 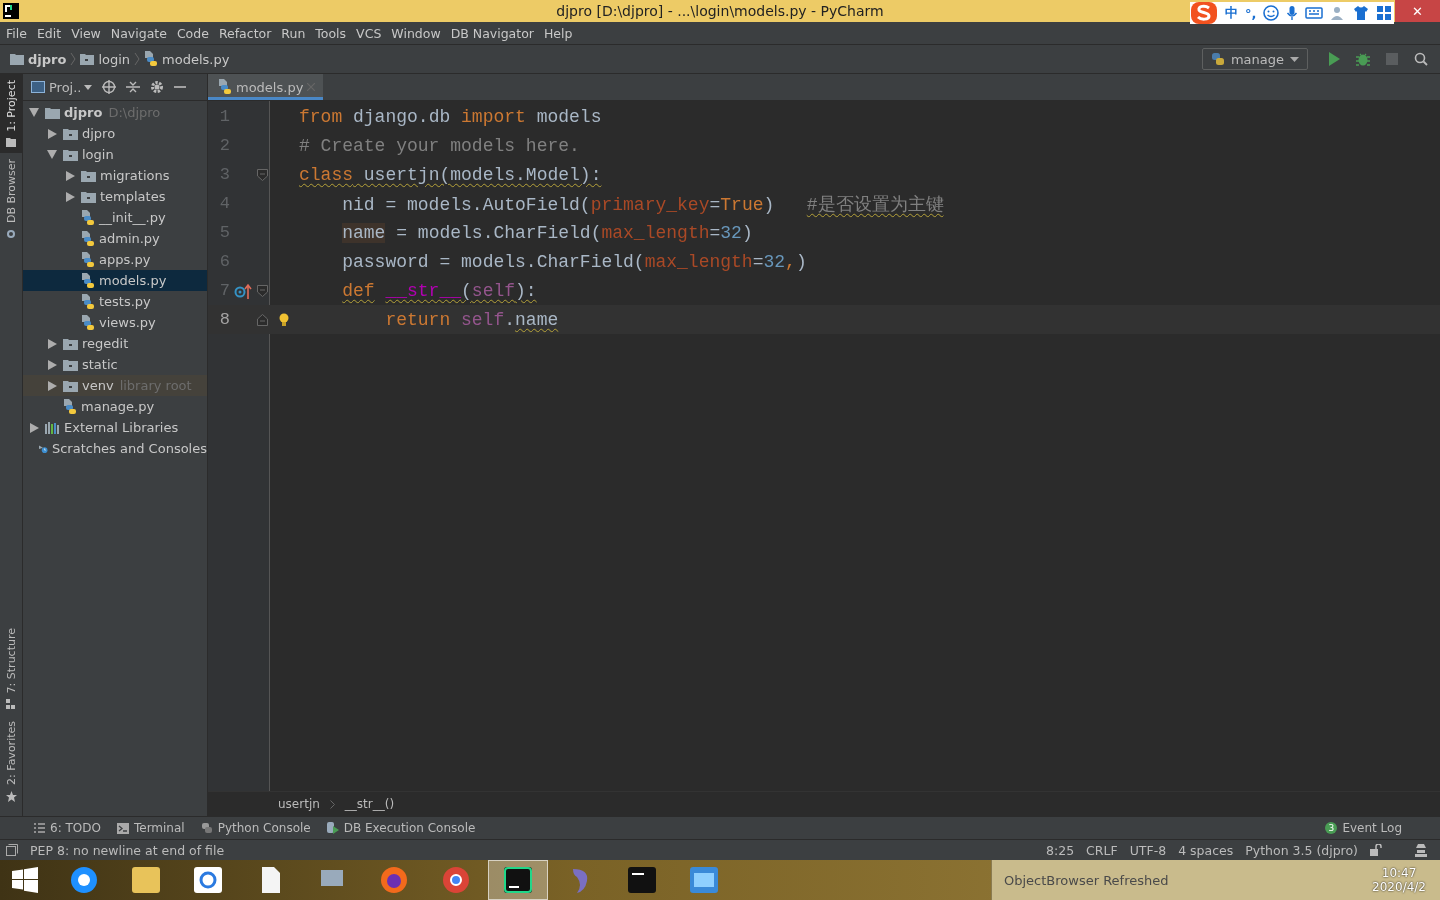 I want to click on terminal-icon, so click(x=642, y=880).